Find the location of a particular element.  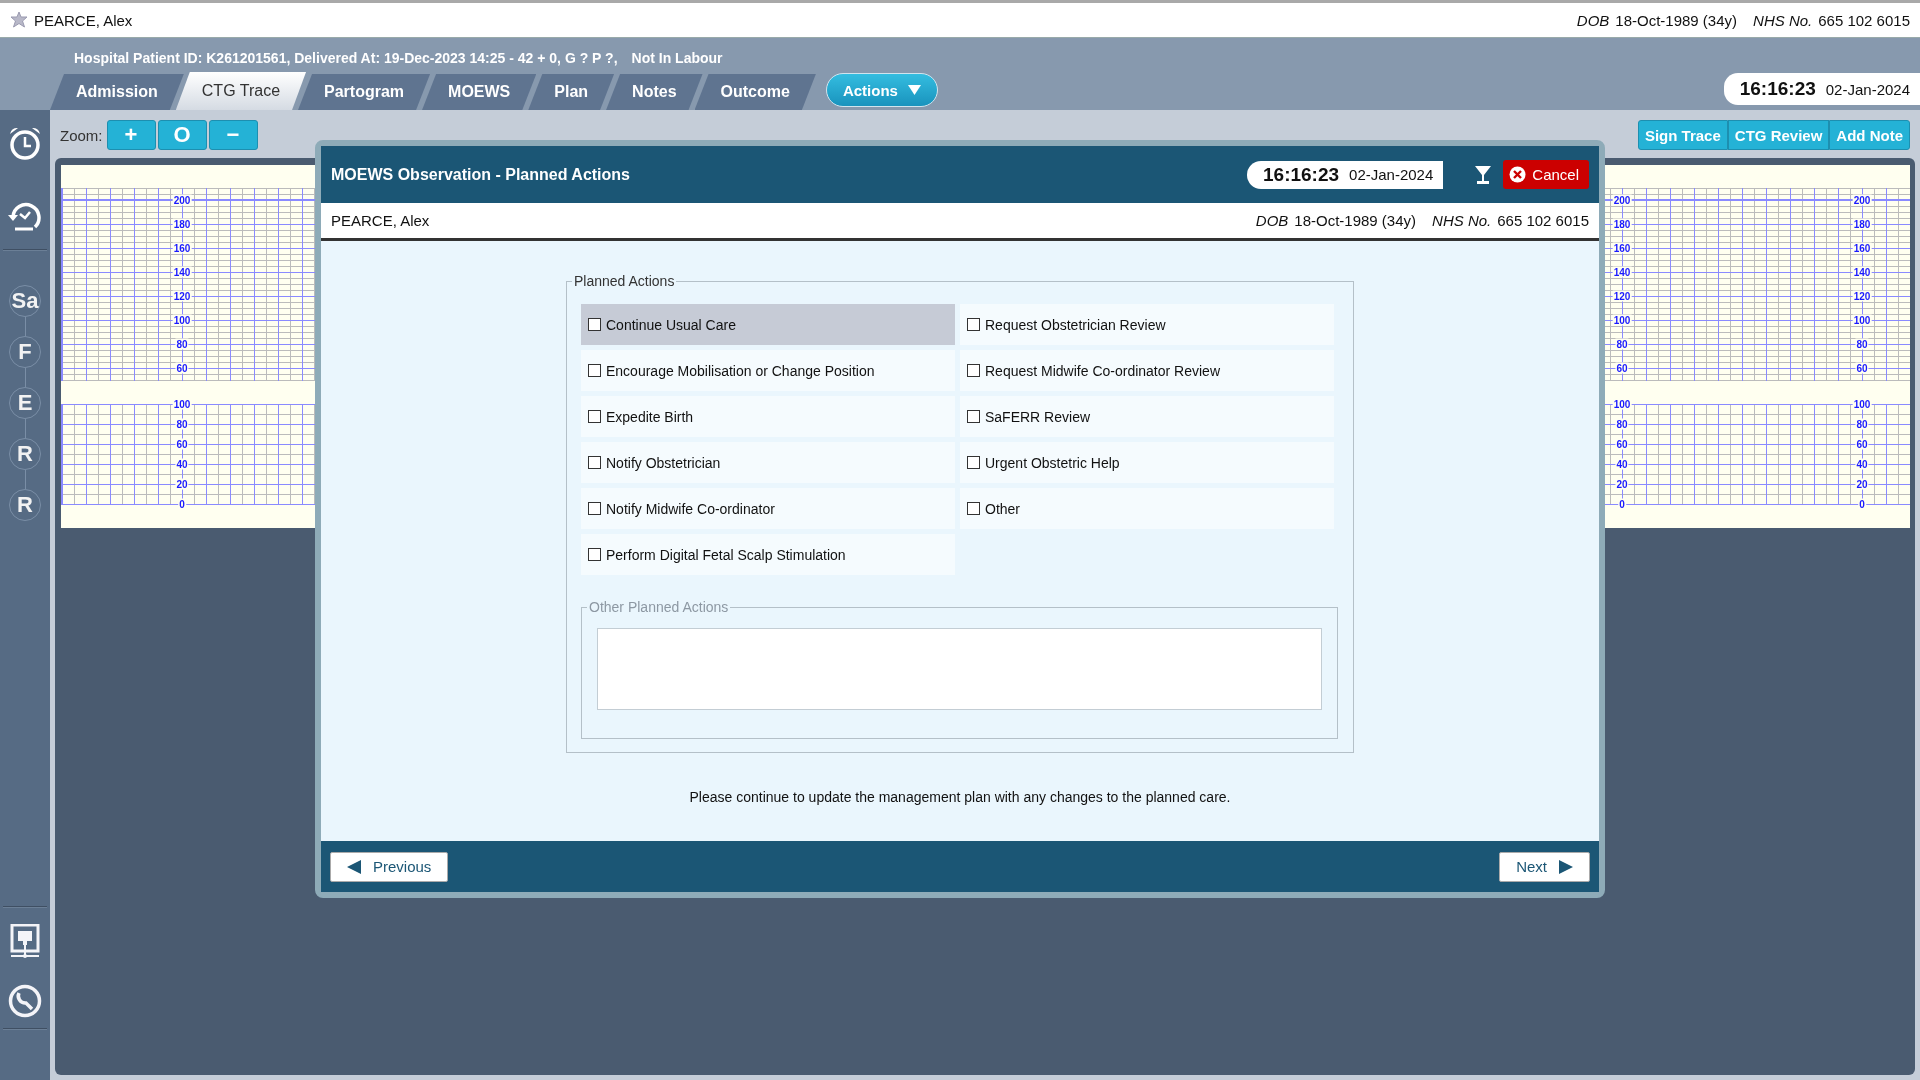

zoom-label: Zoom: is located at coordinates (81, 135).